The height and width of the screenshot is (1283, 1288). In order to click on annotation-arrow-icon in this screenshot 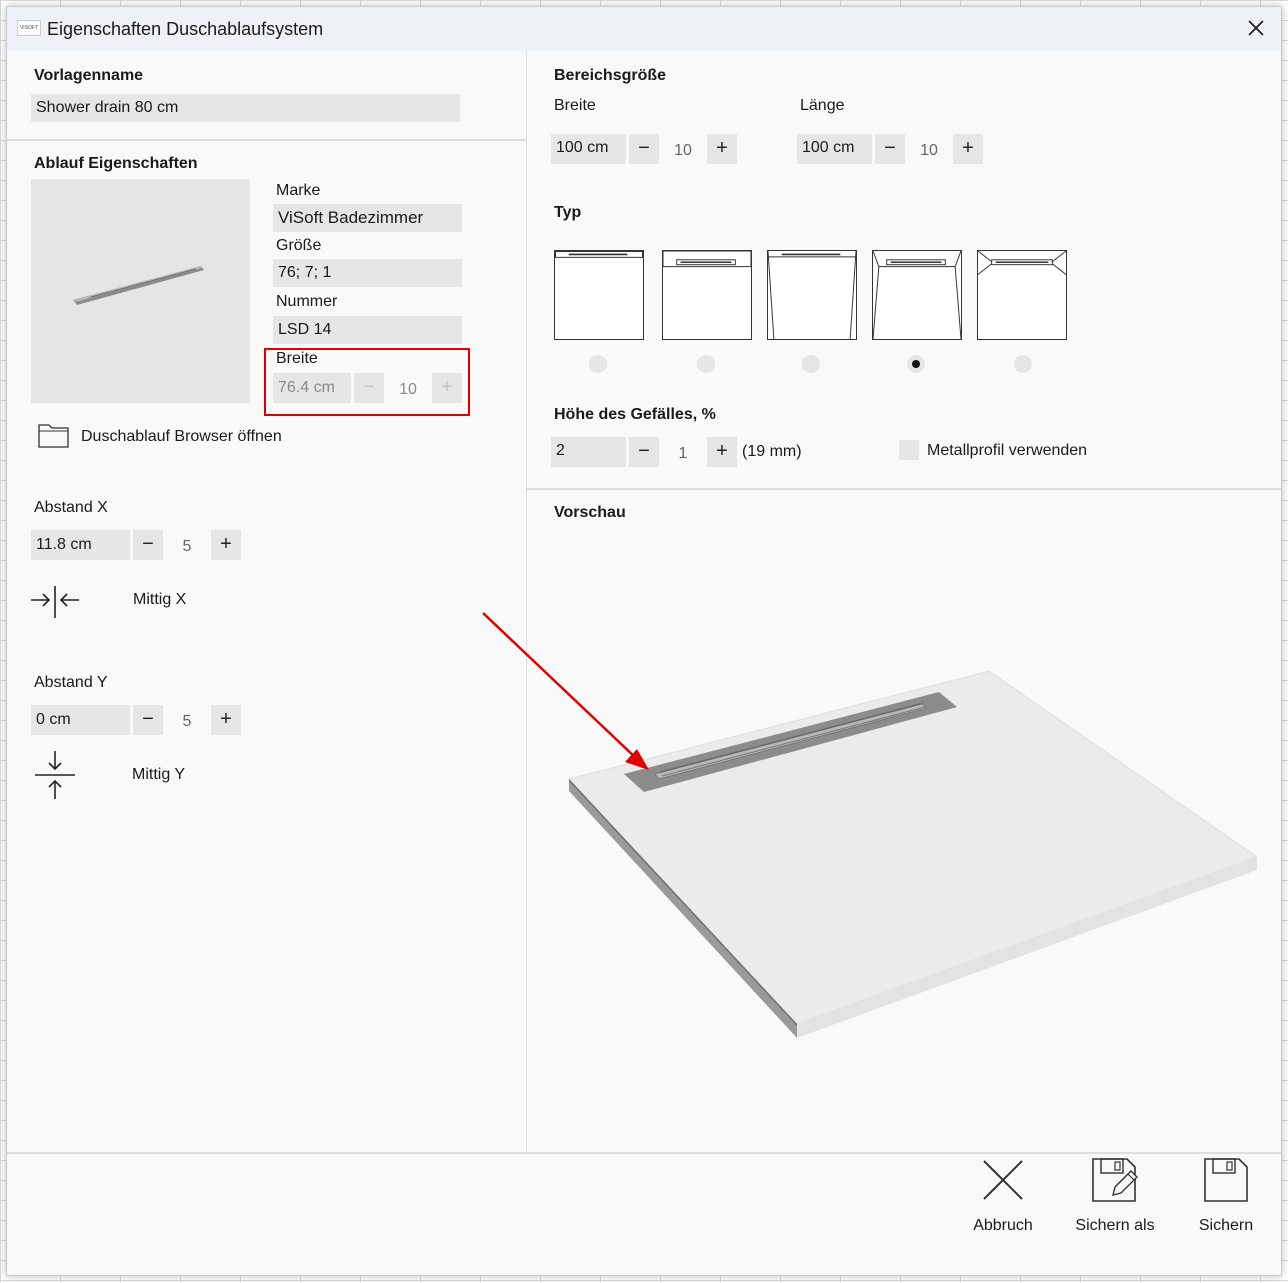, I will do `click(565, 691)`.